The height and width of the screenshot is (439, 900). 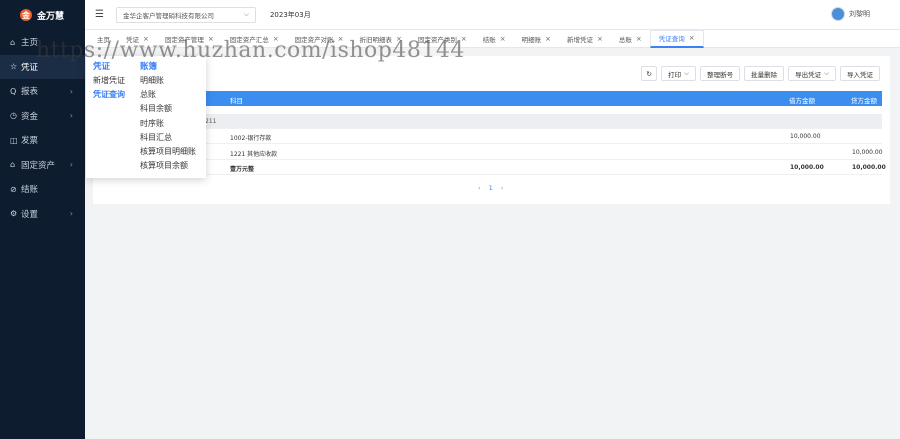 What do you see at coordinates (30, 67) in the screenshot?
I see `sidebar-item-label: 凭证` at bounding box center [30, 67].